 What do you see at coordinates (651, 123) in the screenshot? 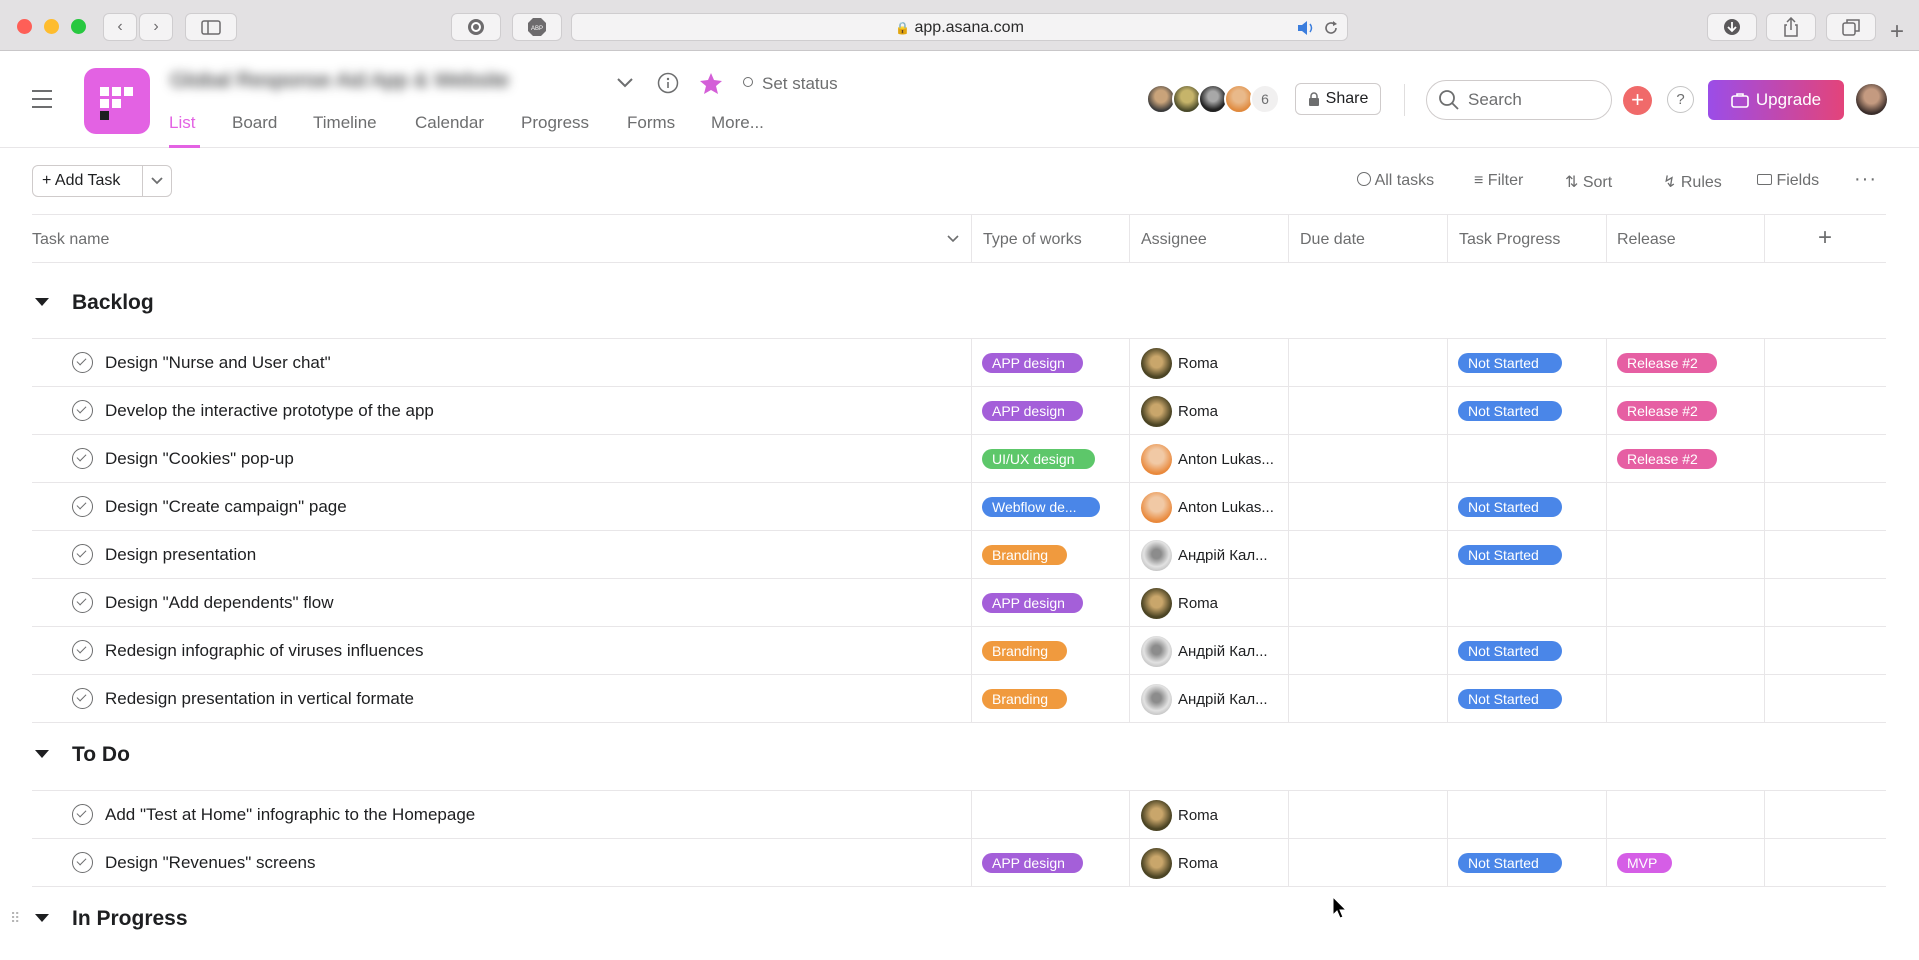
I see `tab-forms: Forms` at bounding box center [651, 123].